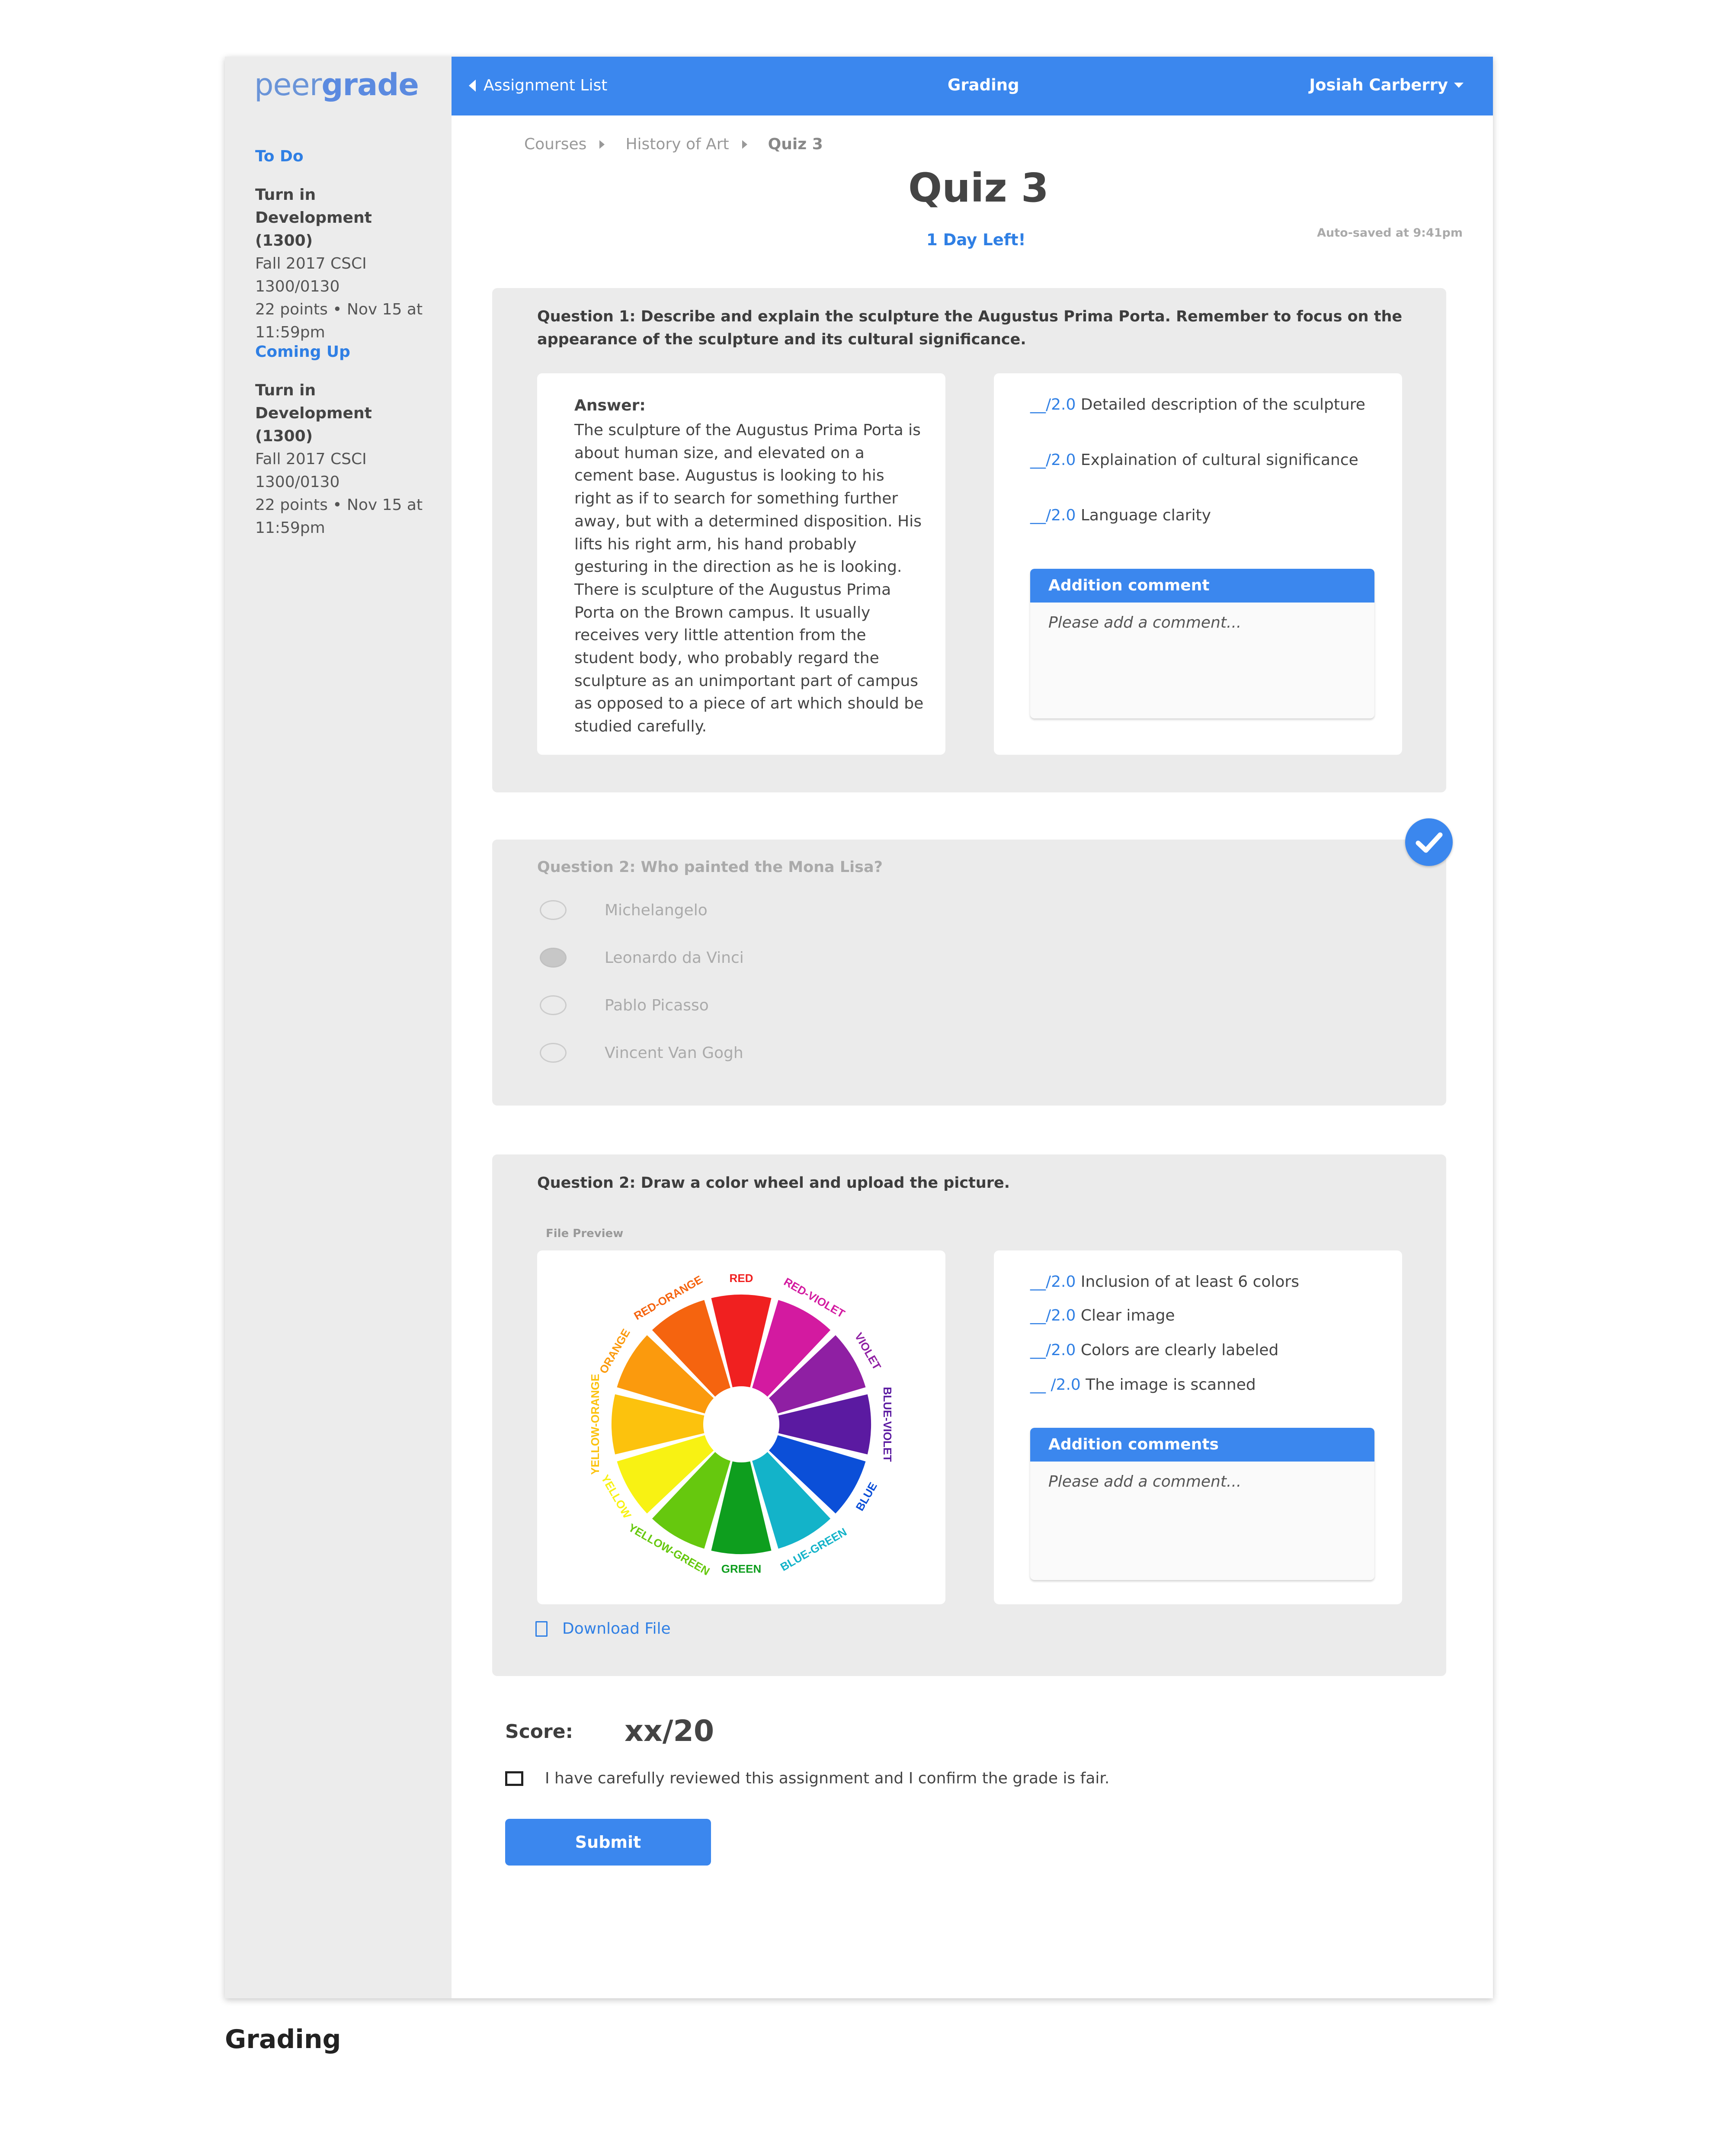  Describe the element at coordinates (595, 1425) in the screenshot. I see `color-wheel-label: YELLOW-ORANGE` at that location.